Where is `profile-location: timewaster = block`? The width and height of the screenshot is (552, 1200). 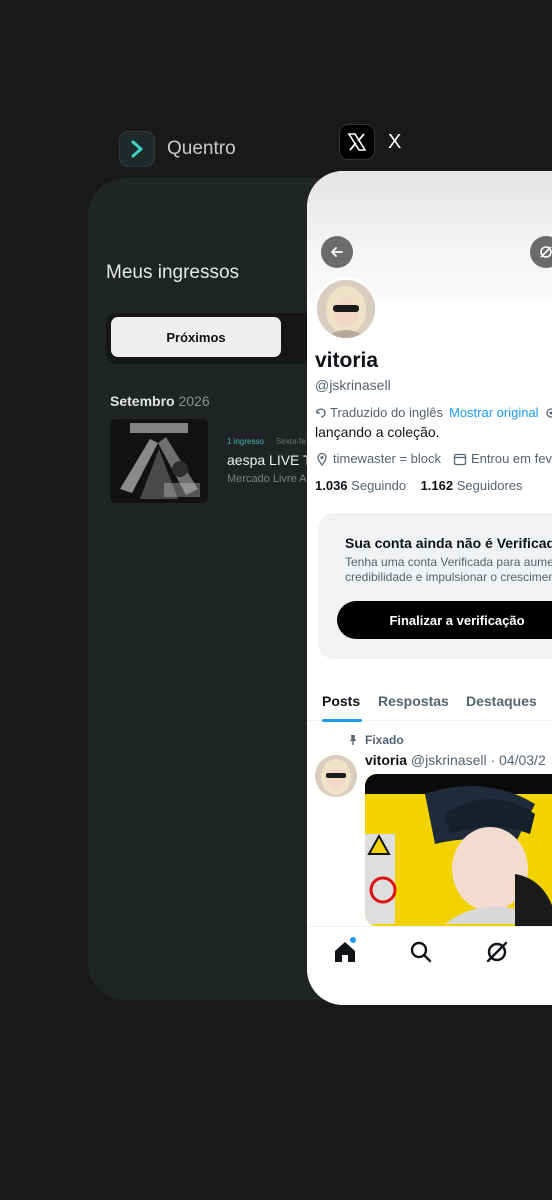 profile-location: timewaster = block is located at coordinates (387, 458).